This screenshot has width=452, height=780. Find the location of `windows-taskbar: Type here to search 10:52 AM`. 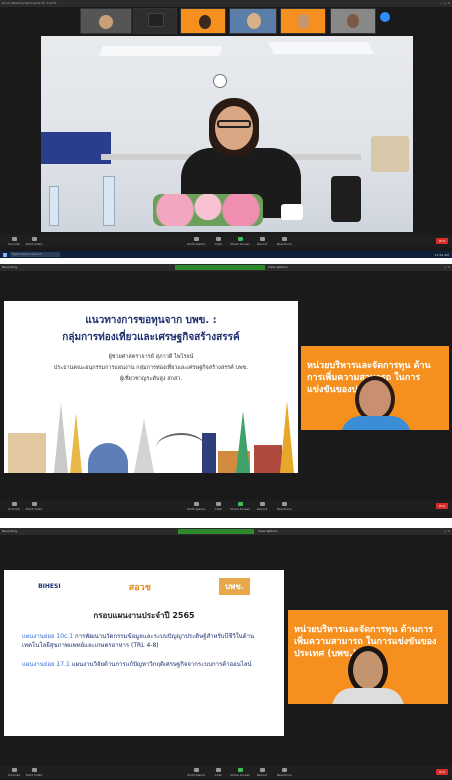

windows-taskbar: Type here to search 10:52 AM is located at coordinates (226, 254).